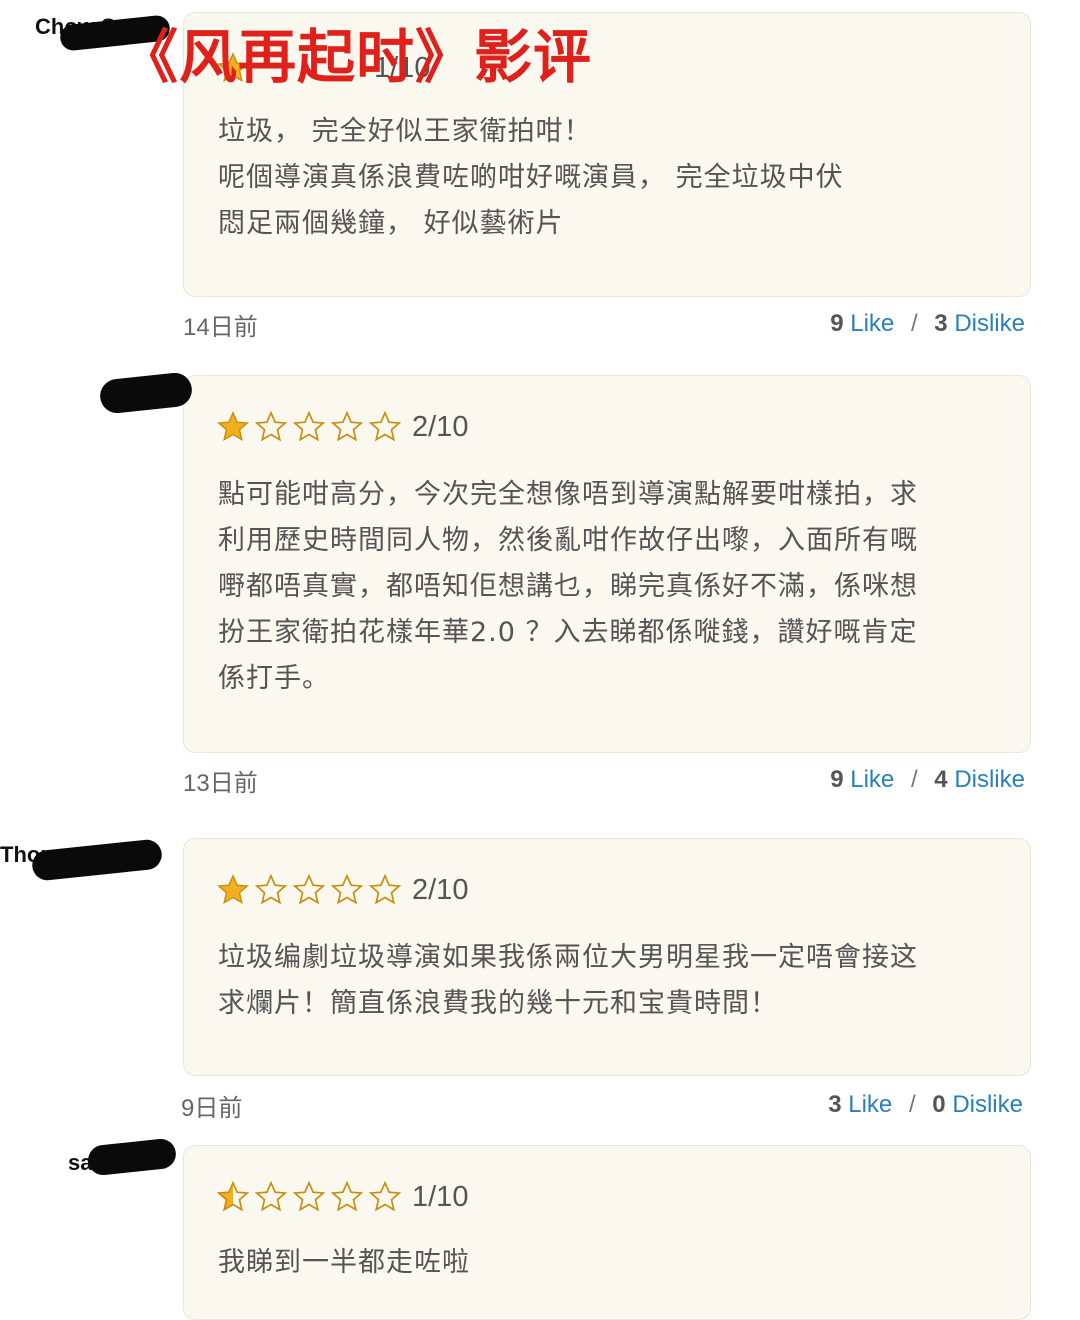  Describe the element at coordinates (925, 1105) in the screenshot. I see `vote-summary: 3 Like / 0 Dislike` at that location.